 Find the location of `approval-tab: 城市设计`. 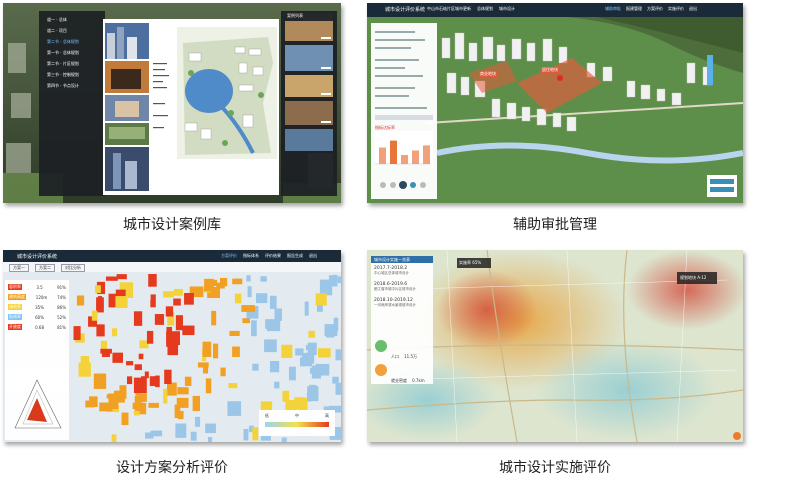

approval-tab: 城市设计 is located at coordinates (507, 9).